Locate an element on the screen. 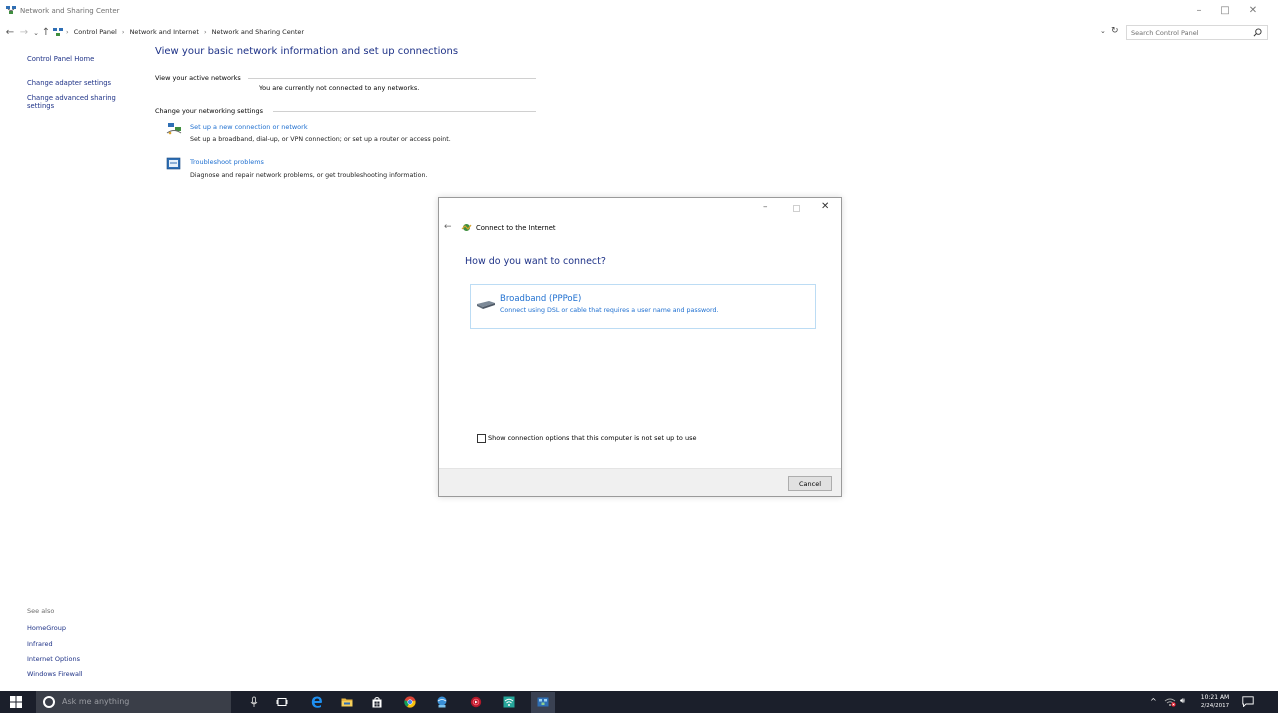 This screenshot has height=713, width=1278. volume-icon: 🔊︎ is located at coordinates (1182, 701).